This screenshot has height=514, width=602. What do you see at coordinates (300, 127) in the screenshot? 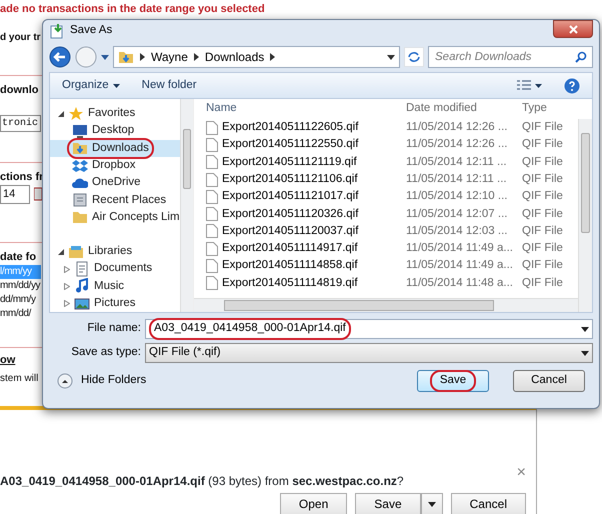
I see `file-name-cell: Export20140511122605.qif` at bounding box center [300, 127].